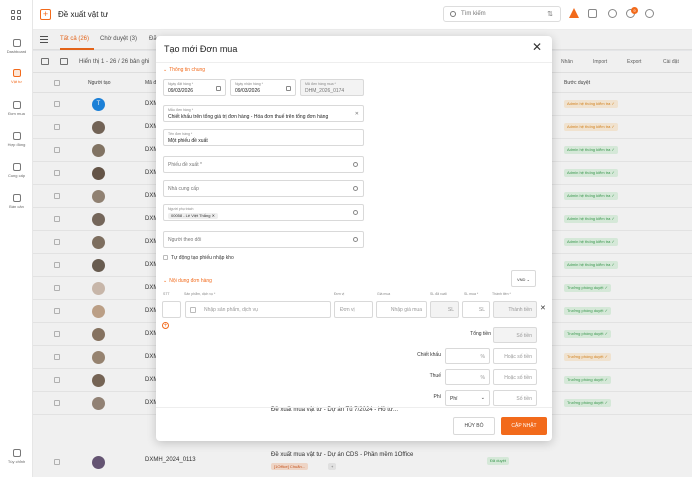  I want to click on info-icon, so click(612, 13).